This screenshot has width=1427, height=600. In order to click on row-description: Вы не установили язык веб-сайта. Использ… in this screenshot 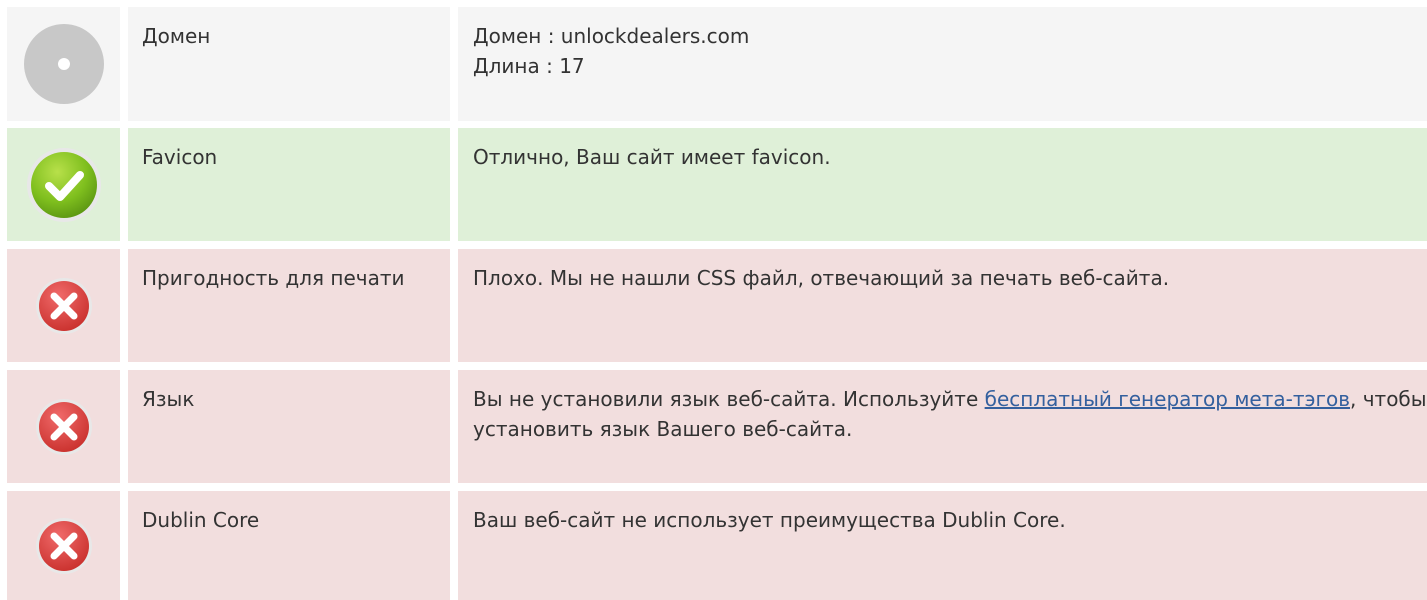, I will do `click(942, 426)`.